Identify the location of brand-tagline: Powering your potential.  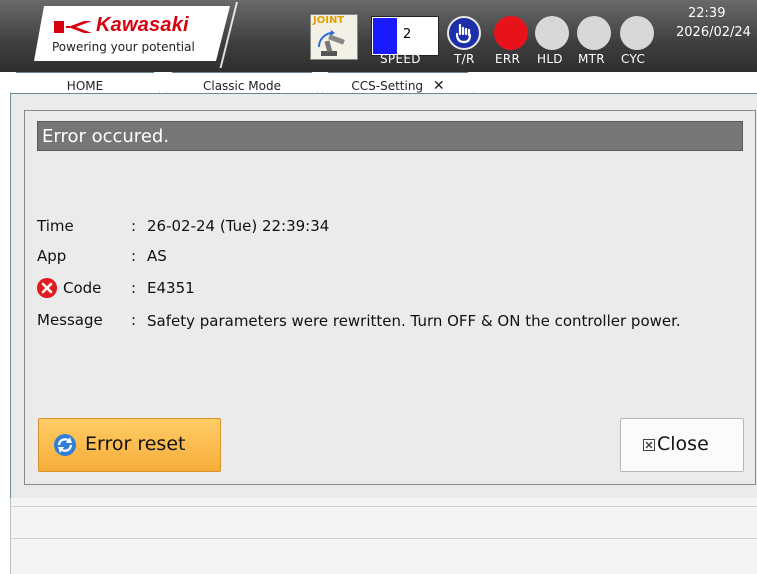
(123, 47).